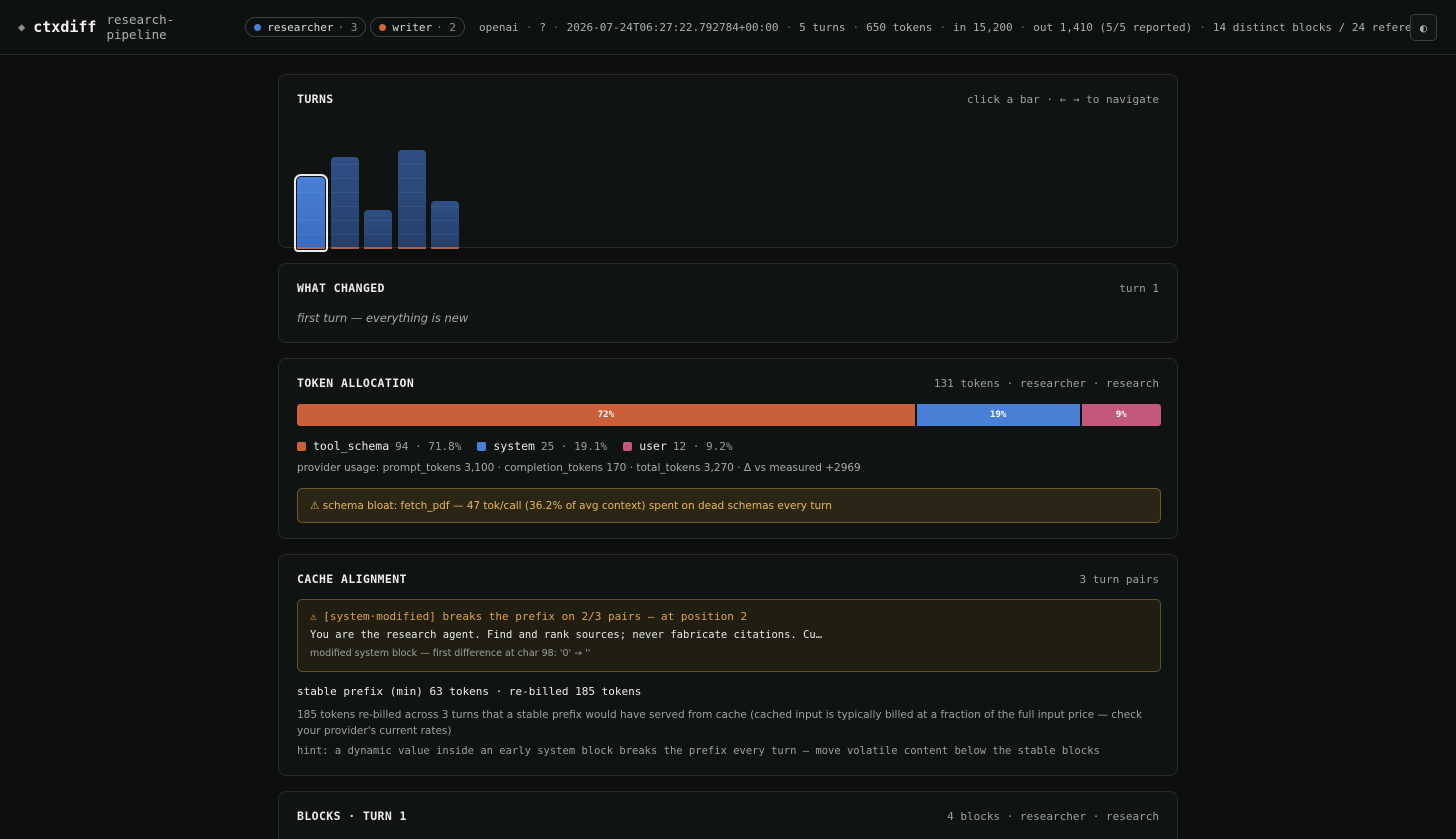 This screenshot has height=839, width=1456. Describe the element at coordinates (702, 446) in the screenshot. I see `legend-stats: 12 · 9.2%` at that location.